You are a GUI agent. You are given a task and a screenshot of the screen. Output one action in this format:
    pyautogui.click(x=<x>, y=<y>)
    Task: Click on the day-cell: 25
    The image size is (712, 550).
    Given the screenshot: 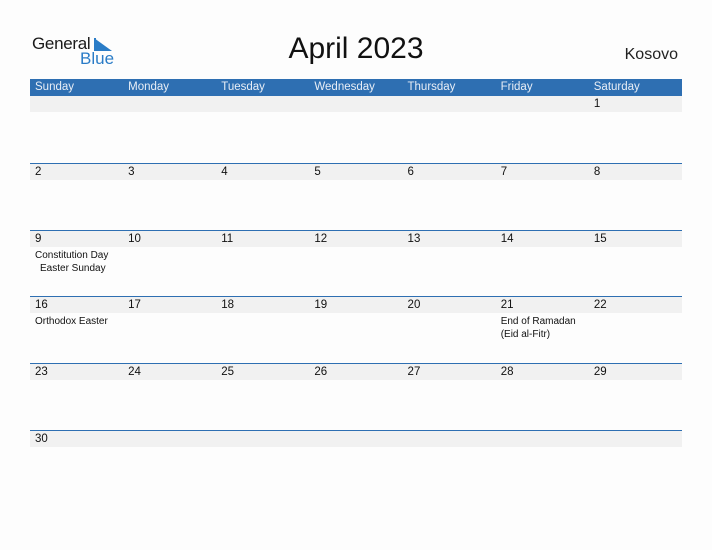 What is the action you would take?
    pyautogui.click(x=262, y=397)
    